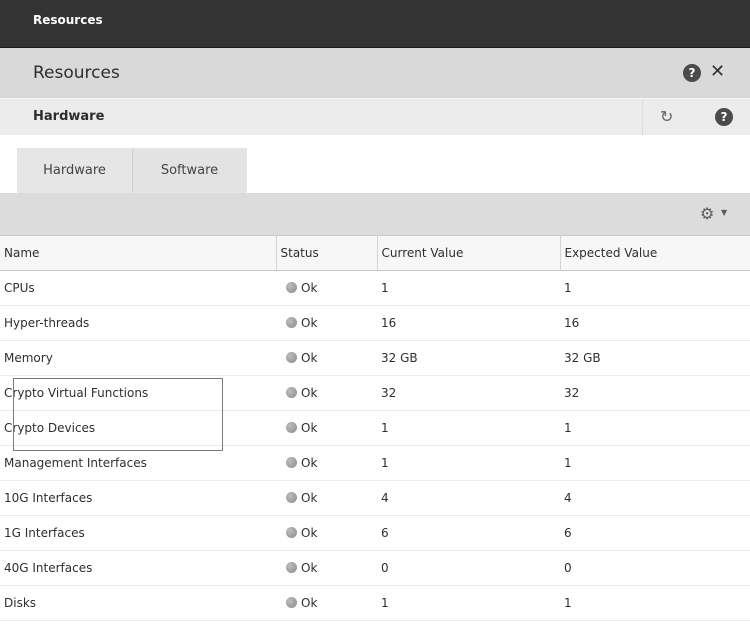 This screenshot has width=750, height=635. What do you see at coordinates (118, 414) in the screenshot?
I see `highlight-annotation-box` at bounding box center [118, 414].